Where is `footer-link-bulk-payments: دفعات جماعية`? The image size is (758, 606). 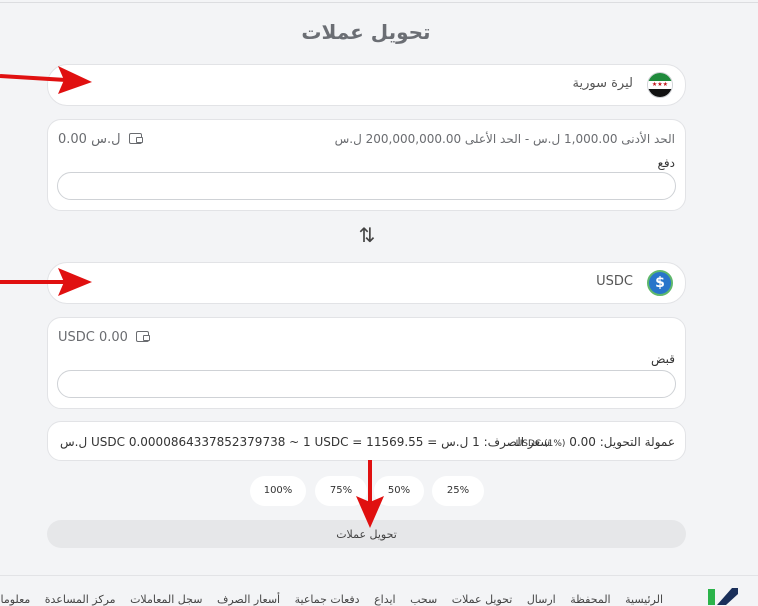 footer-link-bulk-payments: دفعات جماعية is located at coordinates (327, 599).